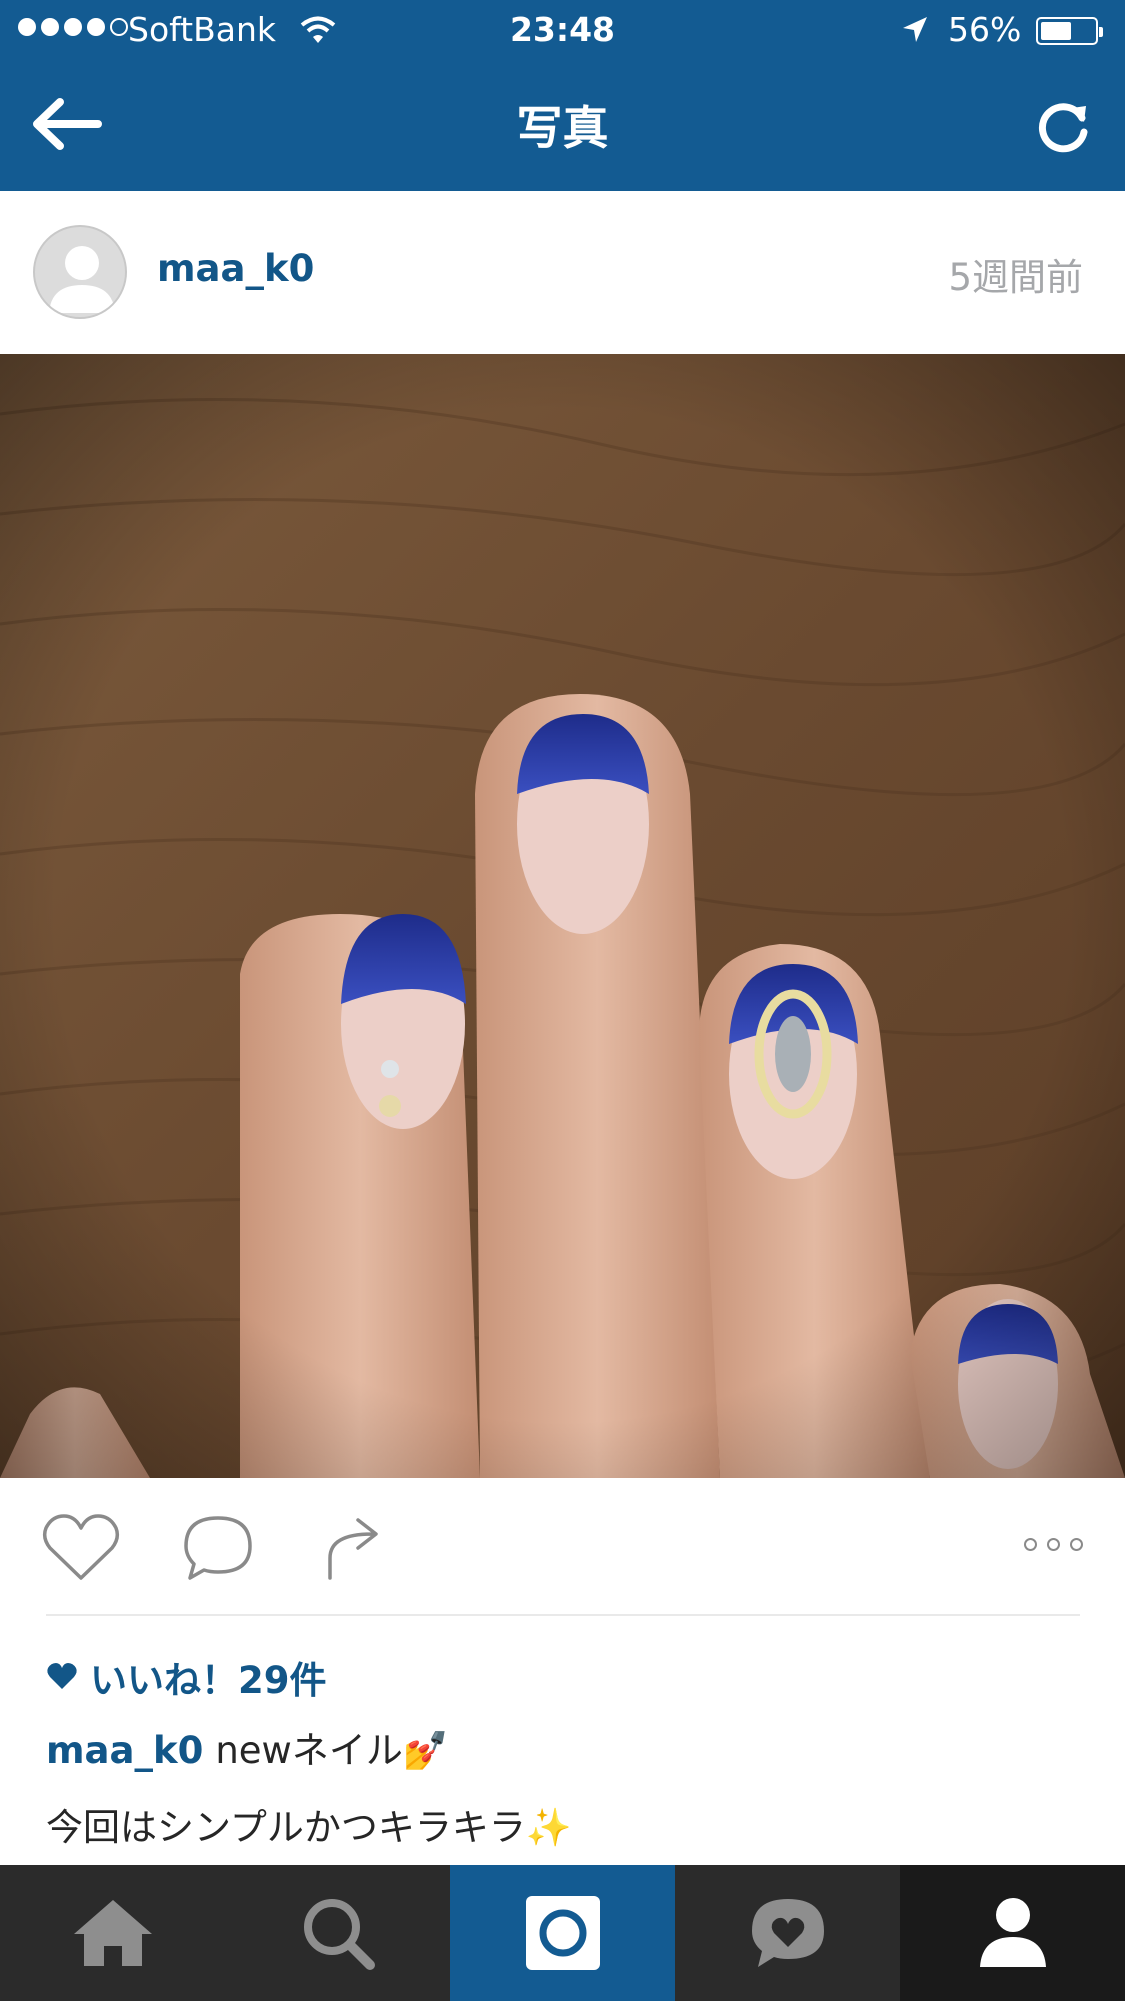 The height and width of the screenshot is (2001, 1125). I want to click on camera-icon, so click(562, 1933).